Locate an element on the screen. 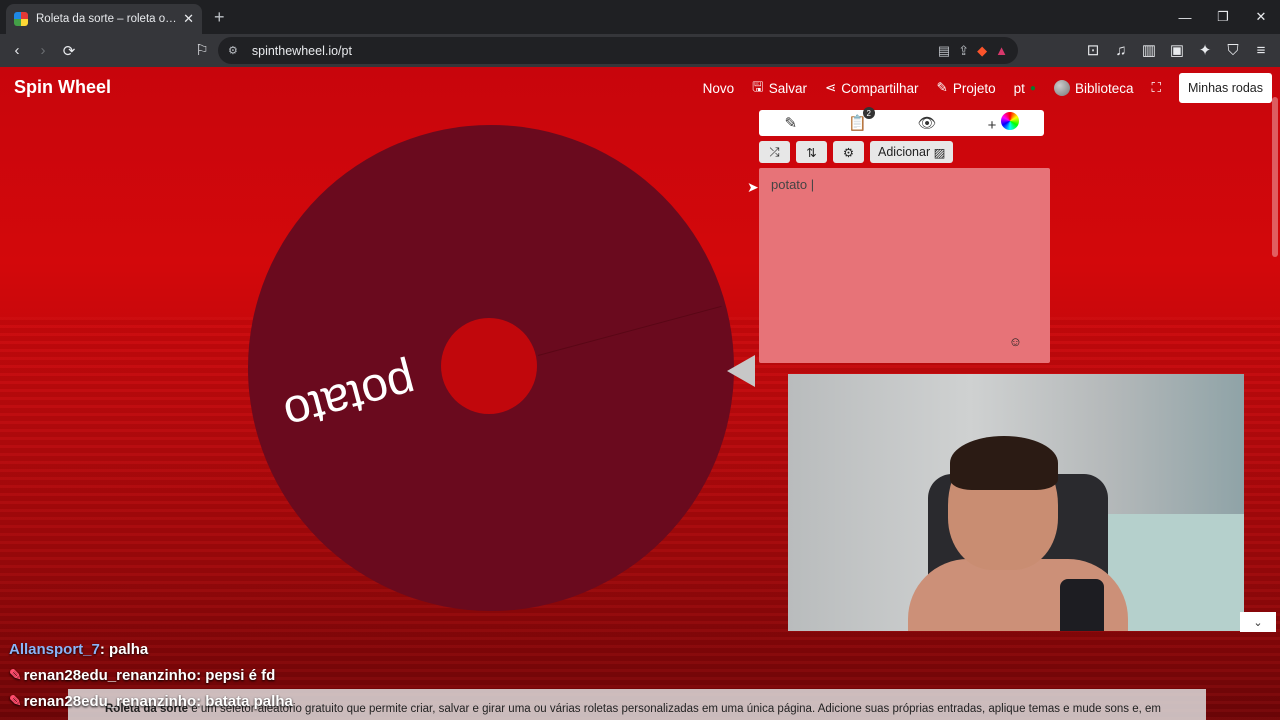 The height and width of the screenshot is (720, 1280). forward-icon: › is located at coordinates (43, 51).